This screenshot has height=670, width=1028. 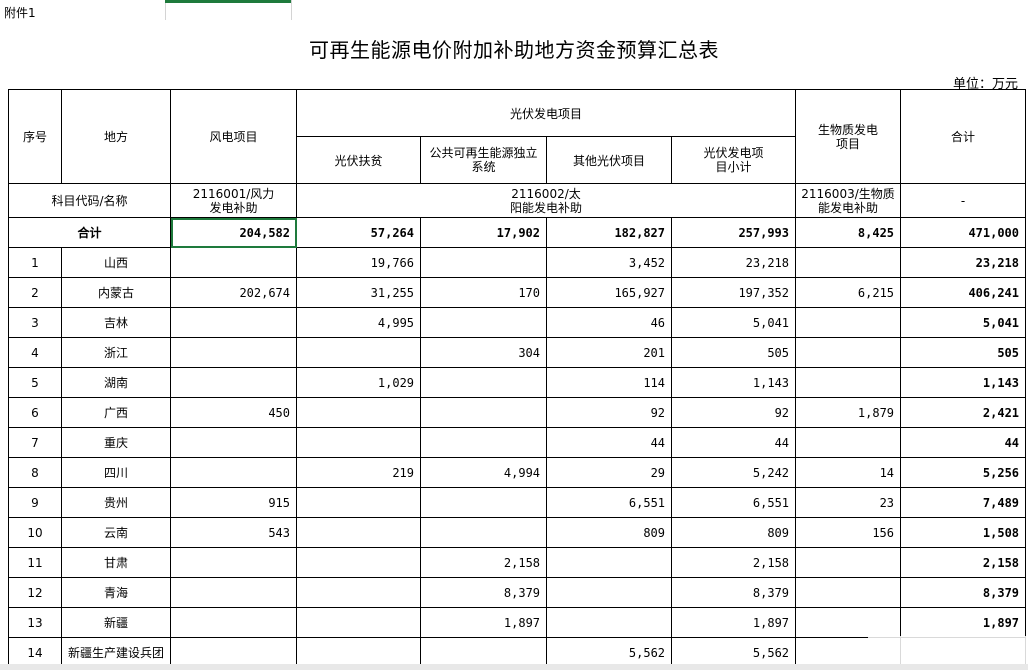 I want to click on cell-pv-other: 201, so click(x=609, y=352).